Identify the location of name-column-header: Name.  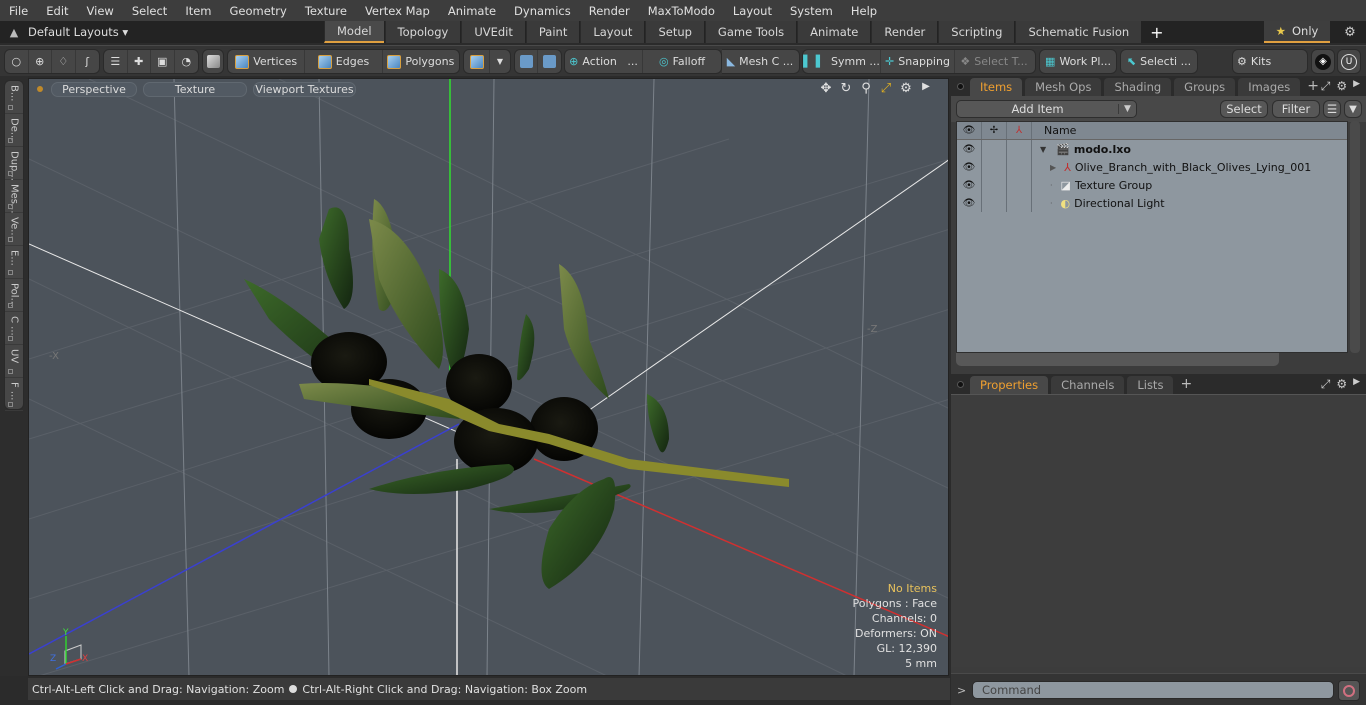
(1054, 130).